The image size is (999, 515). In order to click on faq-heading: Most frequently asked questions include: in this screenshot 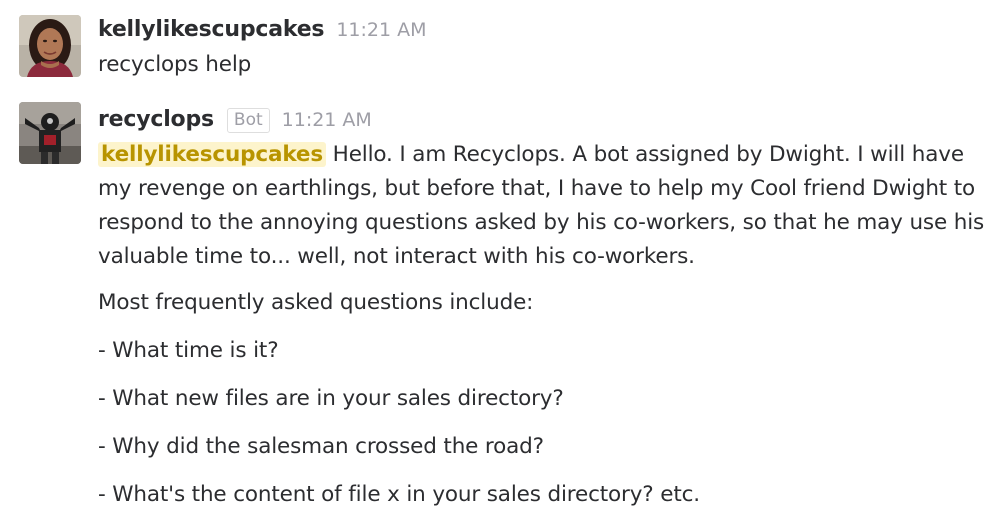, I will do `click(316, 302)`.